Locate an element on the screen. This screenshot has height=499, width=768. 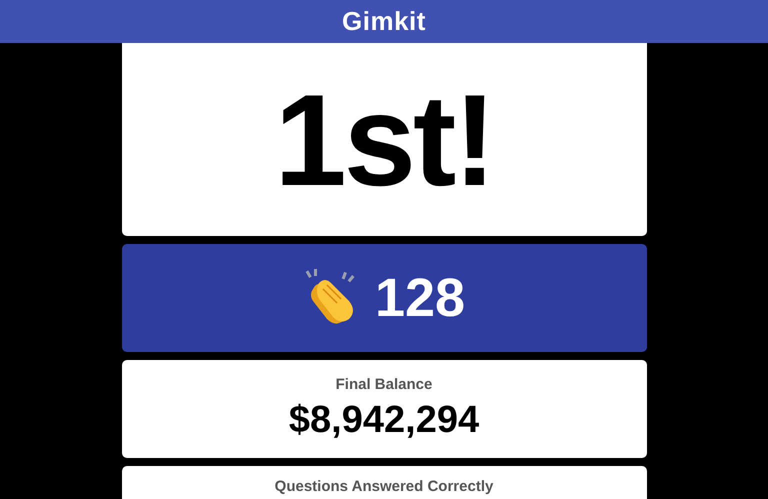
streak-count: 128 is located at coordinates (420, 298).